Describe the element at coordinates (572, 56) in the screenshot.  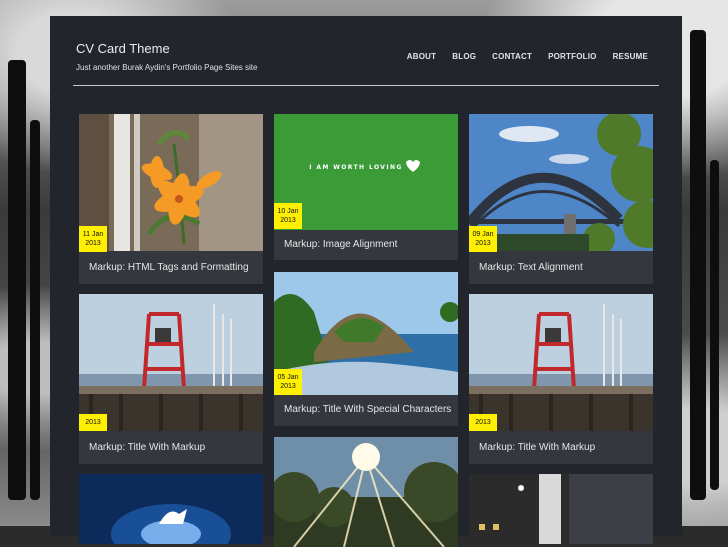
I see `nav-item-portfolio: PORTFOLIO` at that location.